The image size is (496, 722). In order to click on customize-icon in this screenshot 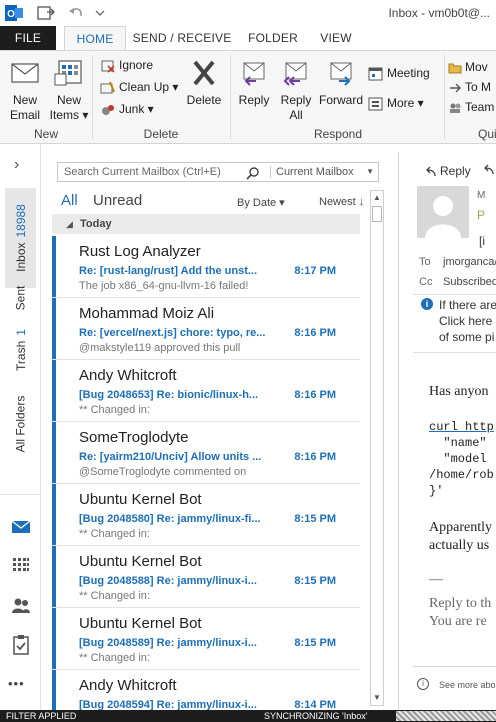, I will do `click(100, 13)`.